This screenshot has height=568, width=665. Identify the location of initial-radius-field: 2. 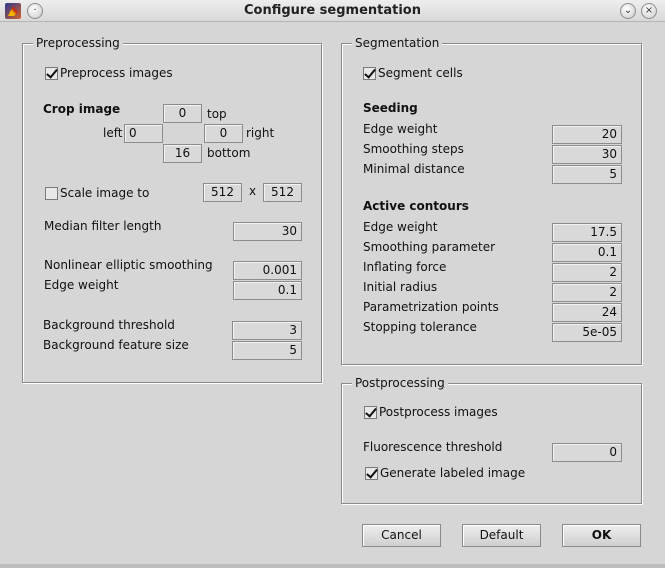
(587, 292).